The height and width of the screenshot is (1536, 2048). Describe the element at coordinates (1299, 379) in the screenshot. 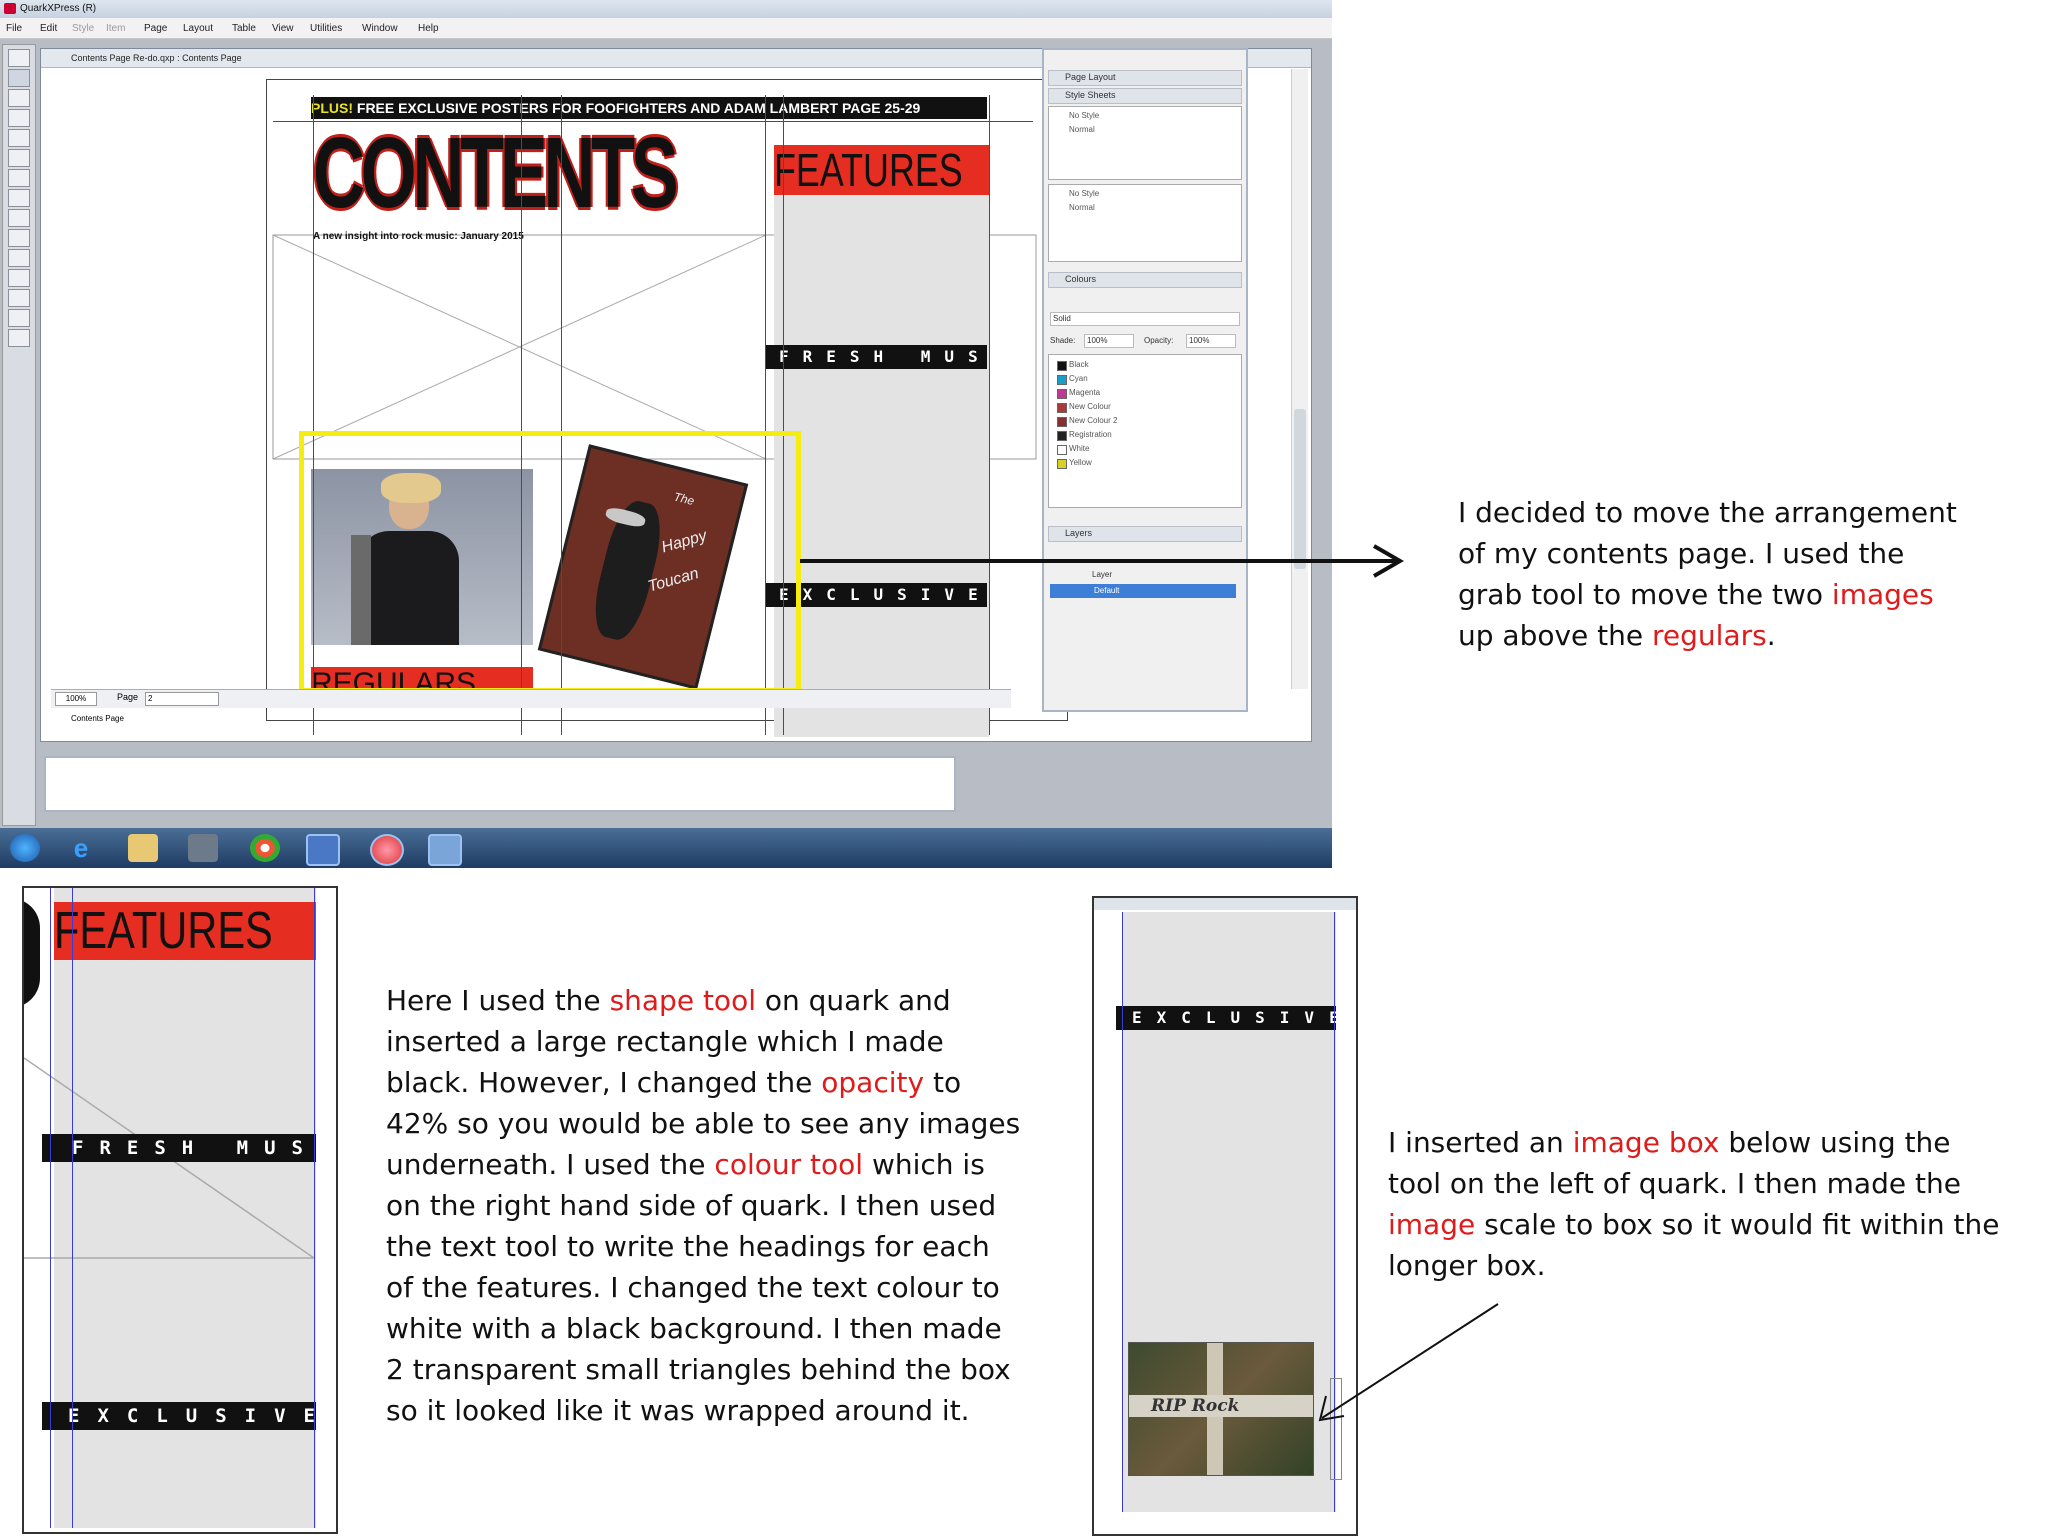

I see `vertical-scrollbar` at that location.